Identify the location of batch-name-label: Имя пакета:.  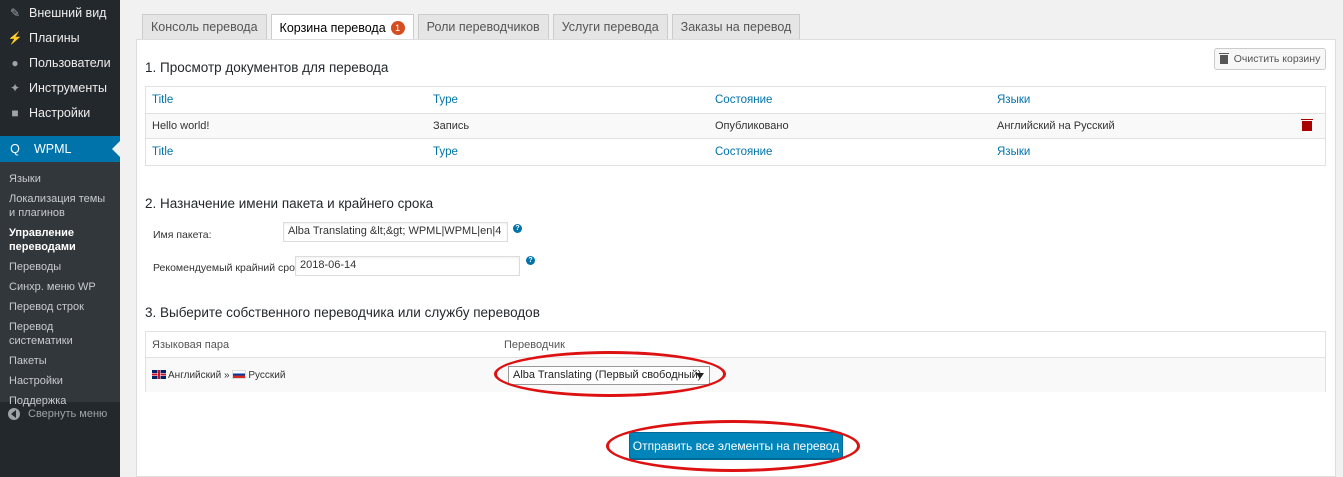
(182, 235).